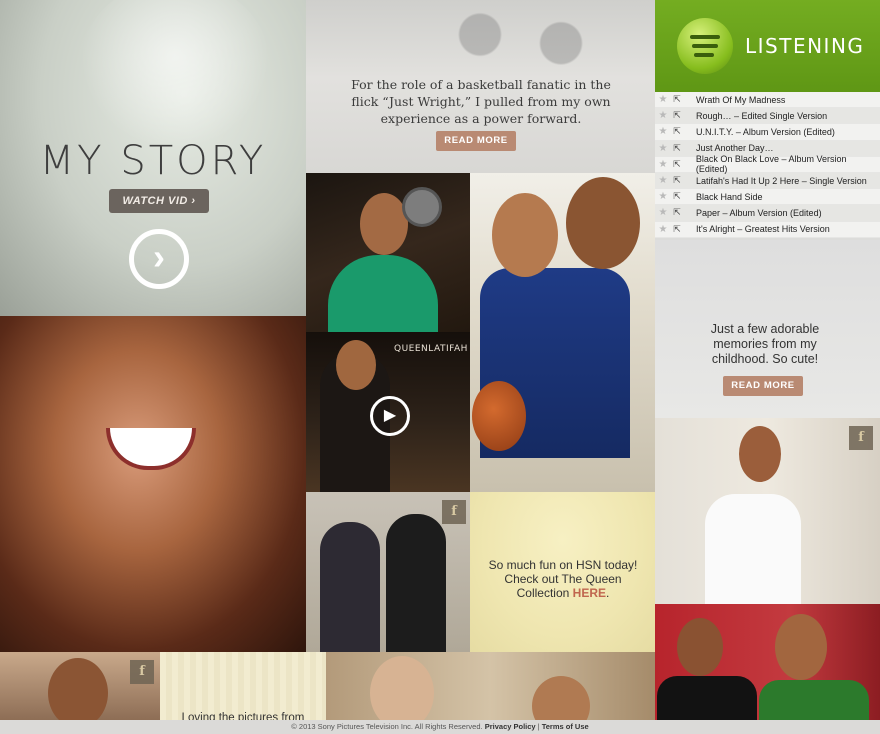  Describe the element at coordinates (159, 201) in the screenshot. I see `watch-vid-button: WATCH VID ›` at that location.